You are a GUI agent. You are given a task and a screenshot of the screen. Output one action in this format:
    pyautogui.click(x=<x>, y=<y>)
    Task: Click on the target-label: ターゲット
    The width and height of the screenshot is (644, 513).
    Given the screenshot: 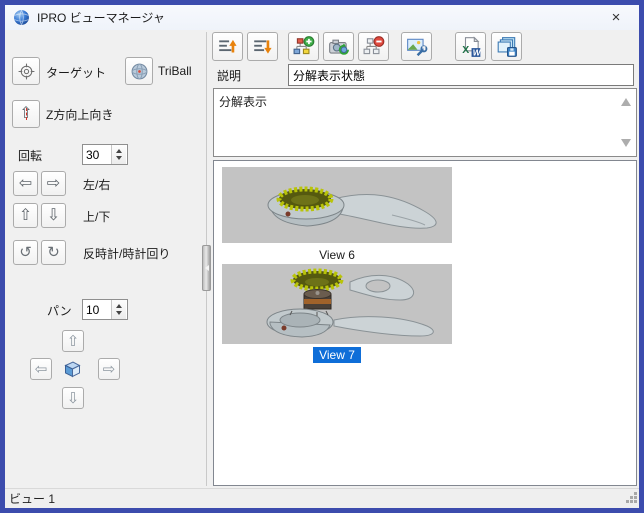 What is the action you would take?
    pyautogui.click(x=76, y=73)
    